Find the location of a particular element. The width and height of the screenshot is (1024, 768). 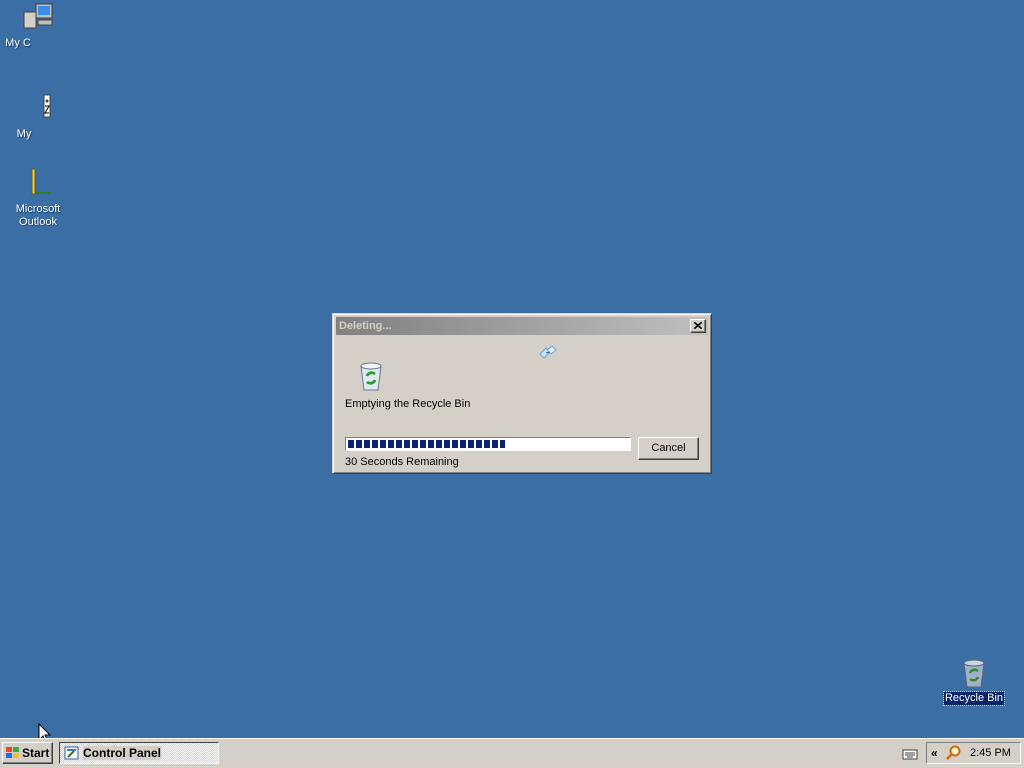

task-button-control-panel: Control Panel is located at coordinates (139, 753).